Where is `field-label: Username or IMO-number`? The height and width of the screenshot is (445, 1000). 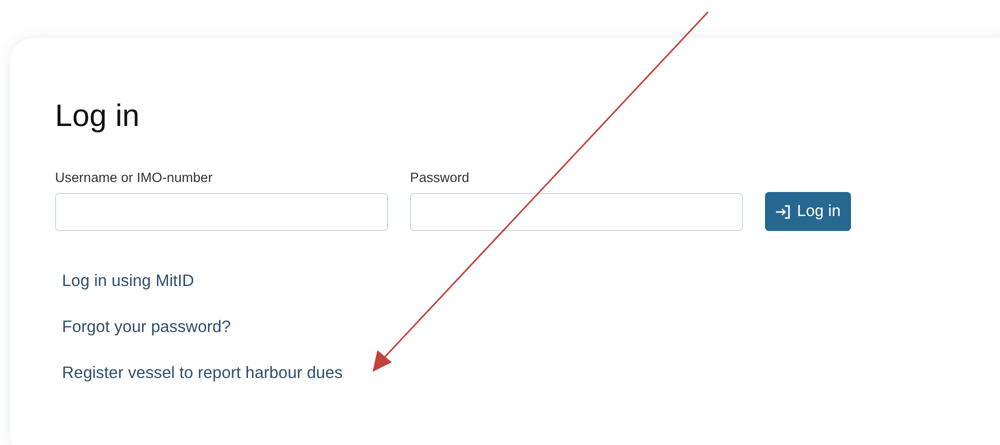 field-label: Username or IMO-number is located at coordinates (134, 178).